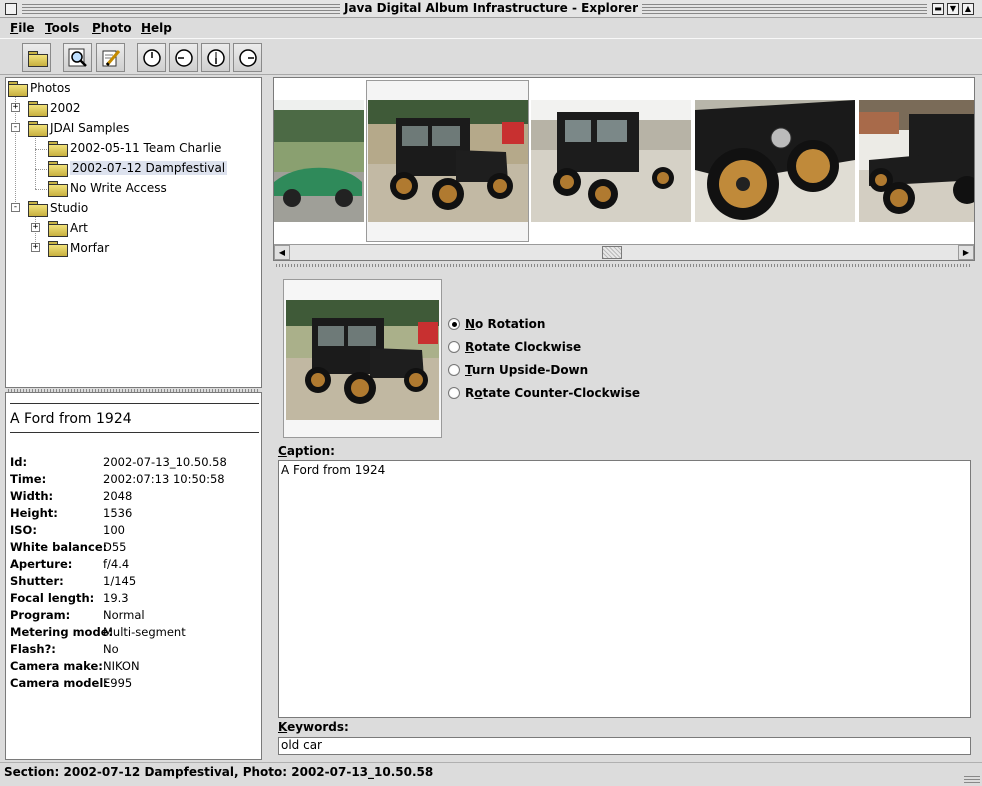 The width and height of the screenshot is (982, 786). I want to click on rotate-ccw-icon, so click(183, 57).